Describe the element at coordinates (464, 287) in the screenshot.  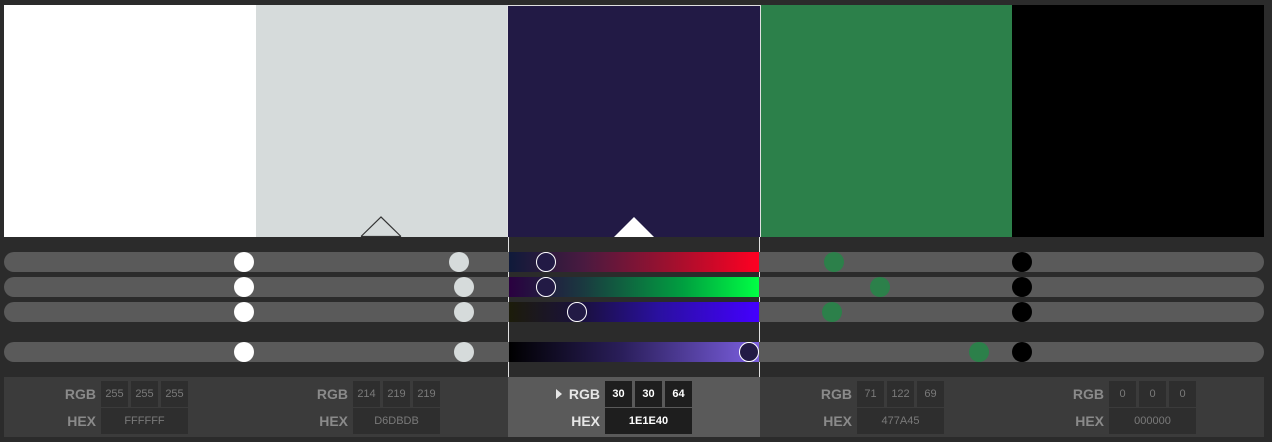
I see `slider-knob-light-gray-g` at that location.